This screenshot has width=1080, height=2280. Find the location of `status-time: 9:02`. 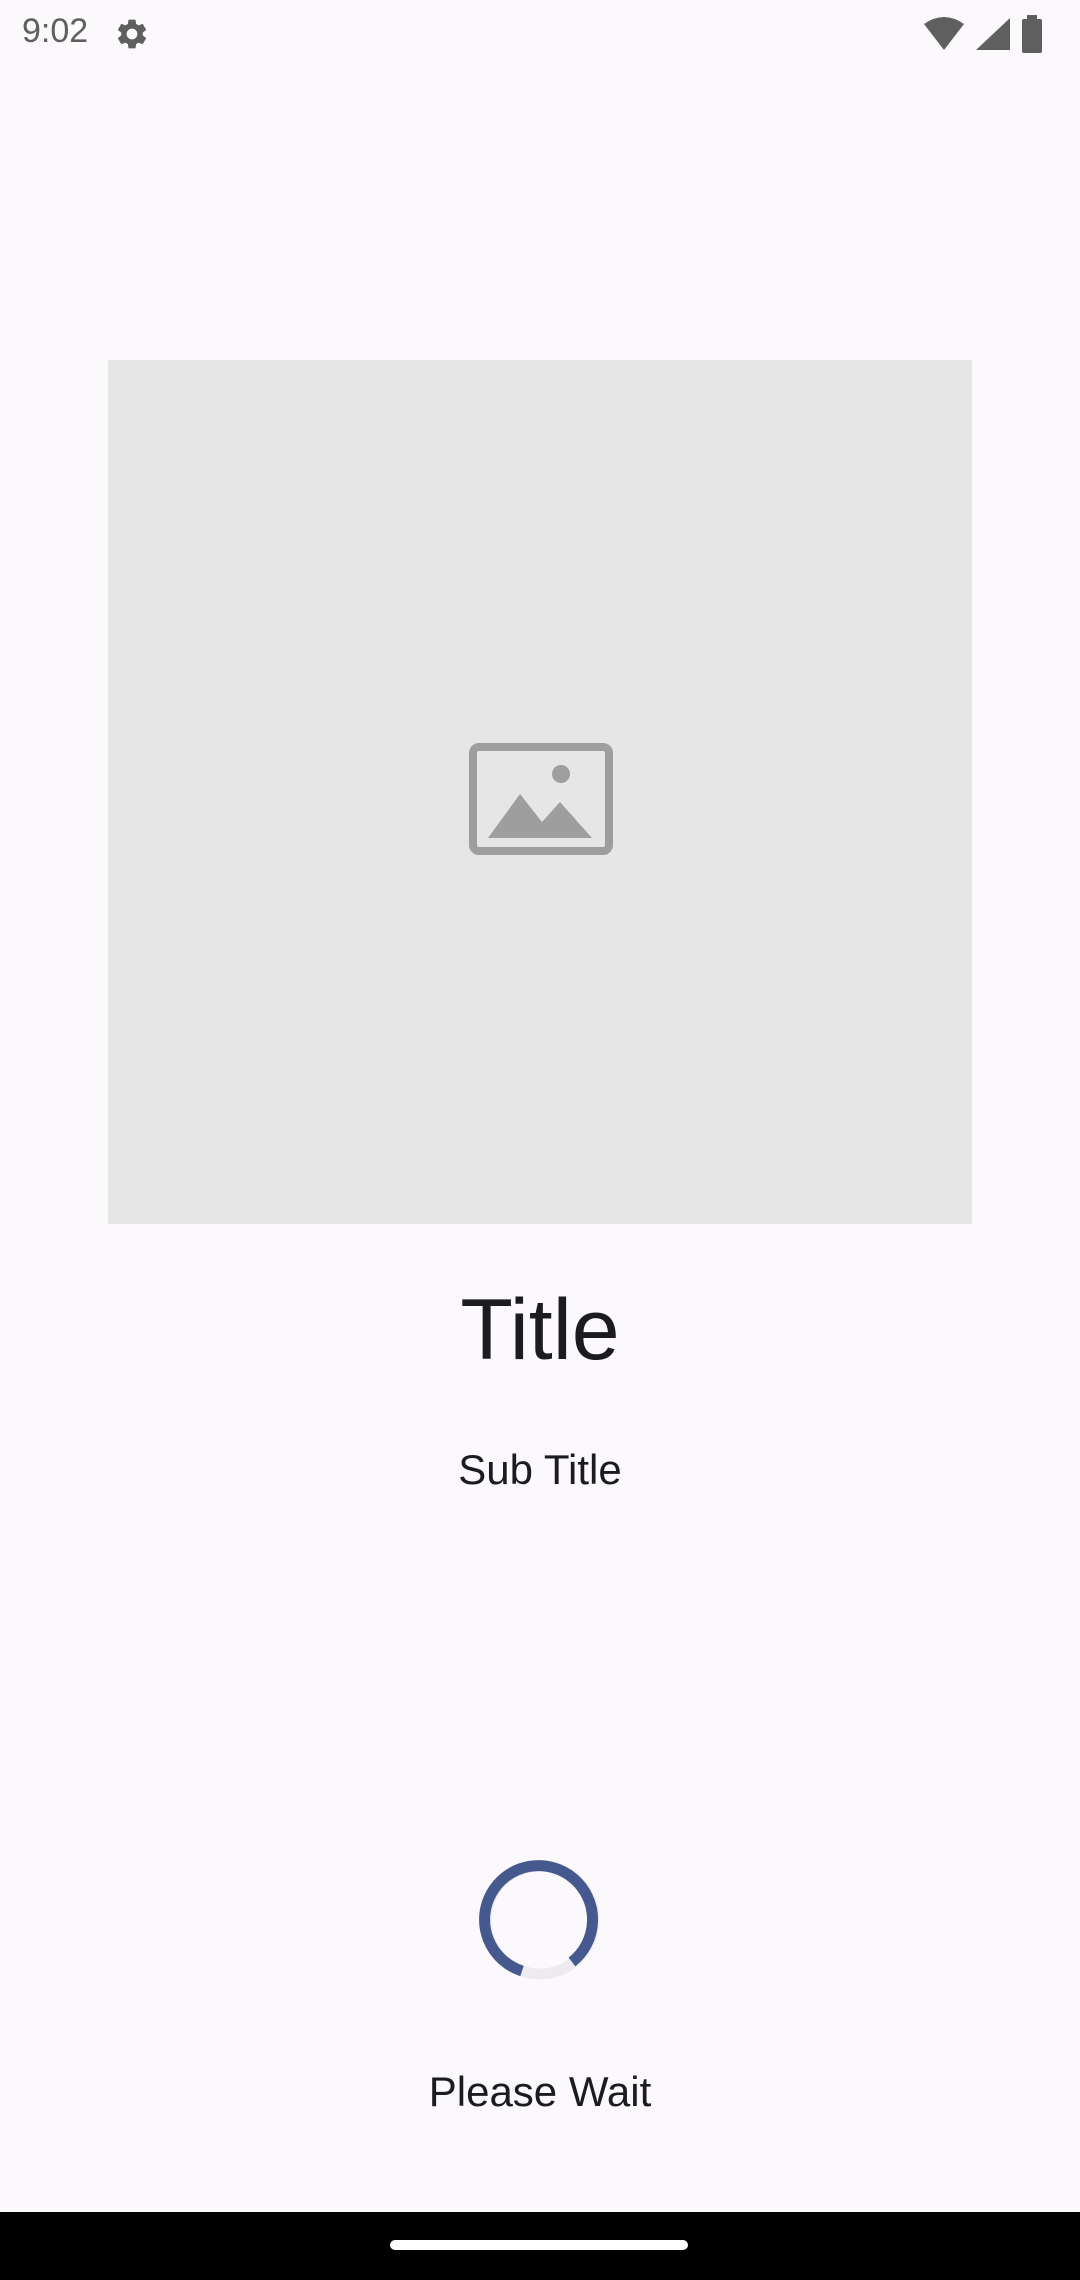

status-time: 9:02 is located at coordinates (55, 31).